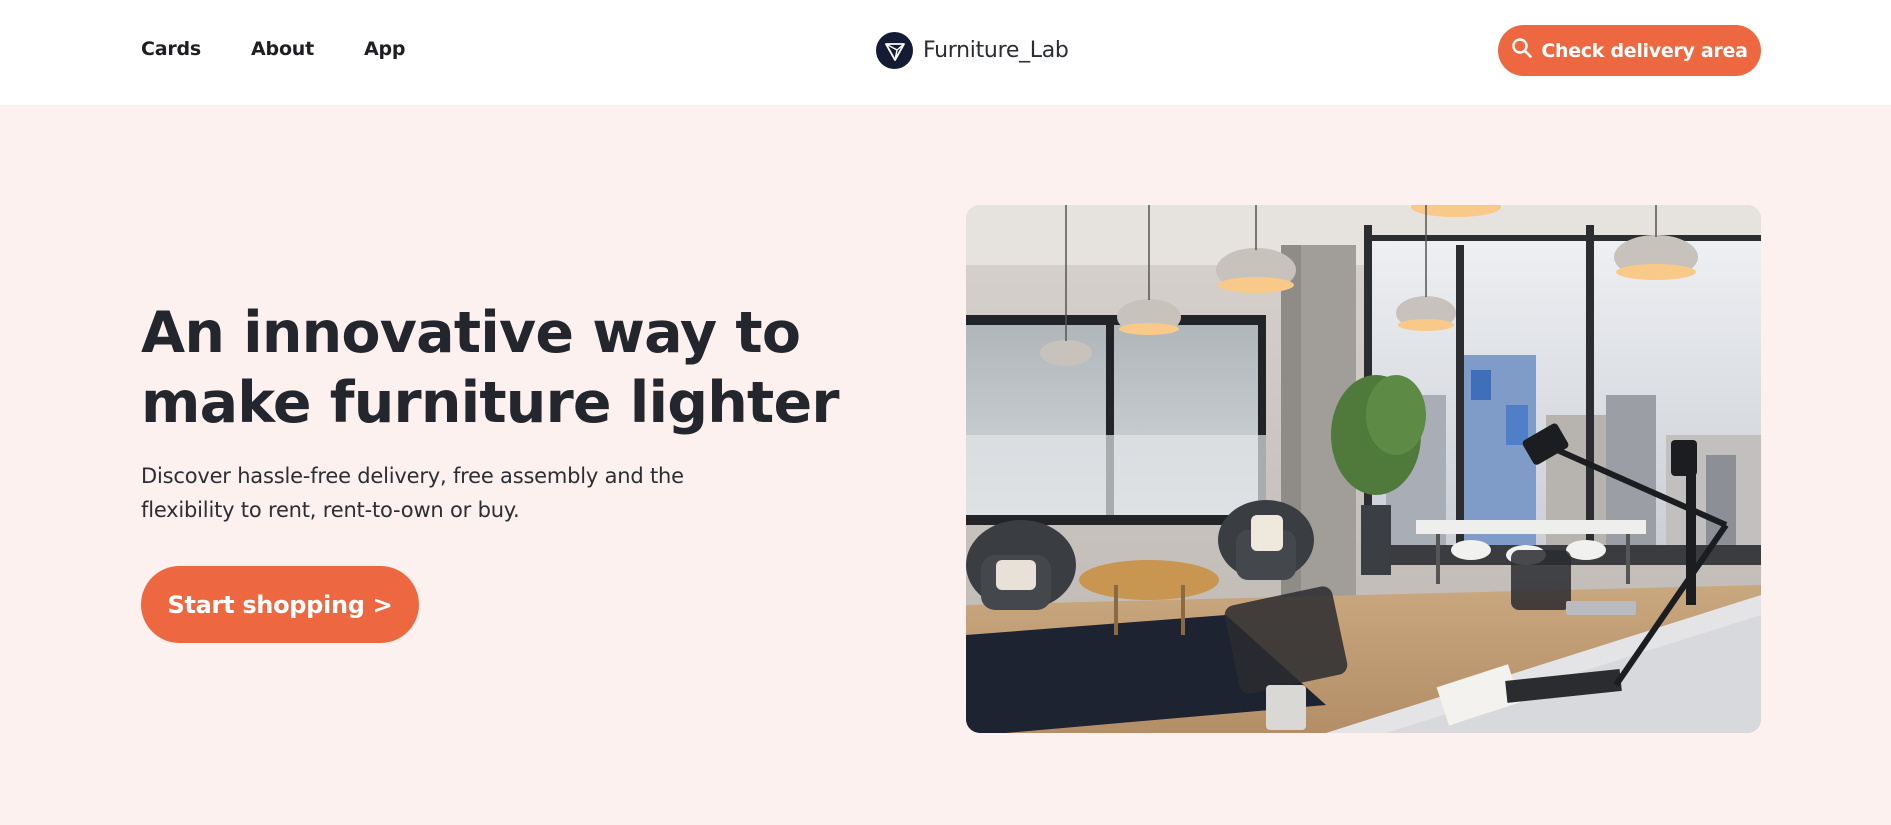  Describe the element at coordinates (490, 403) in the screenshot. I see `hero-title-line-2: make furniture lighter` at that location.